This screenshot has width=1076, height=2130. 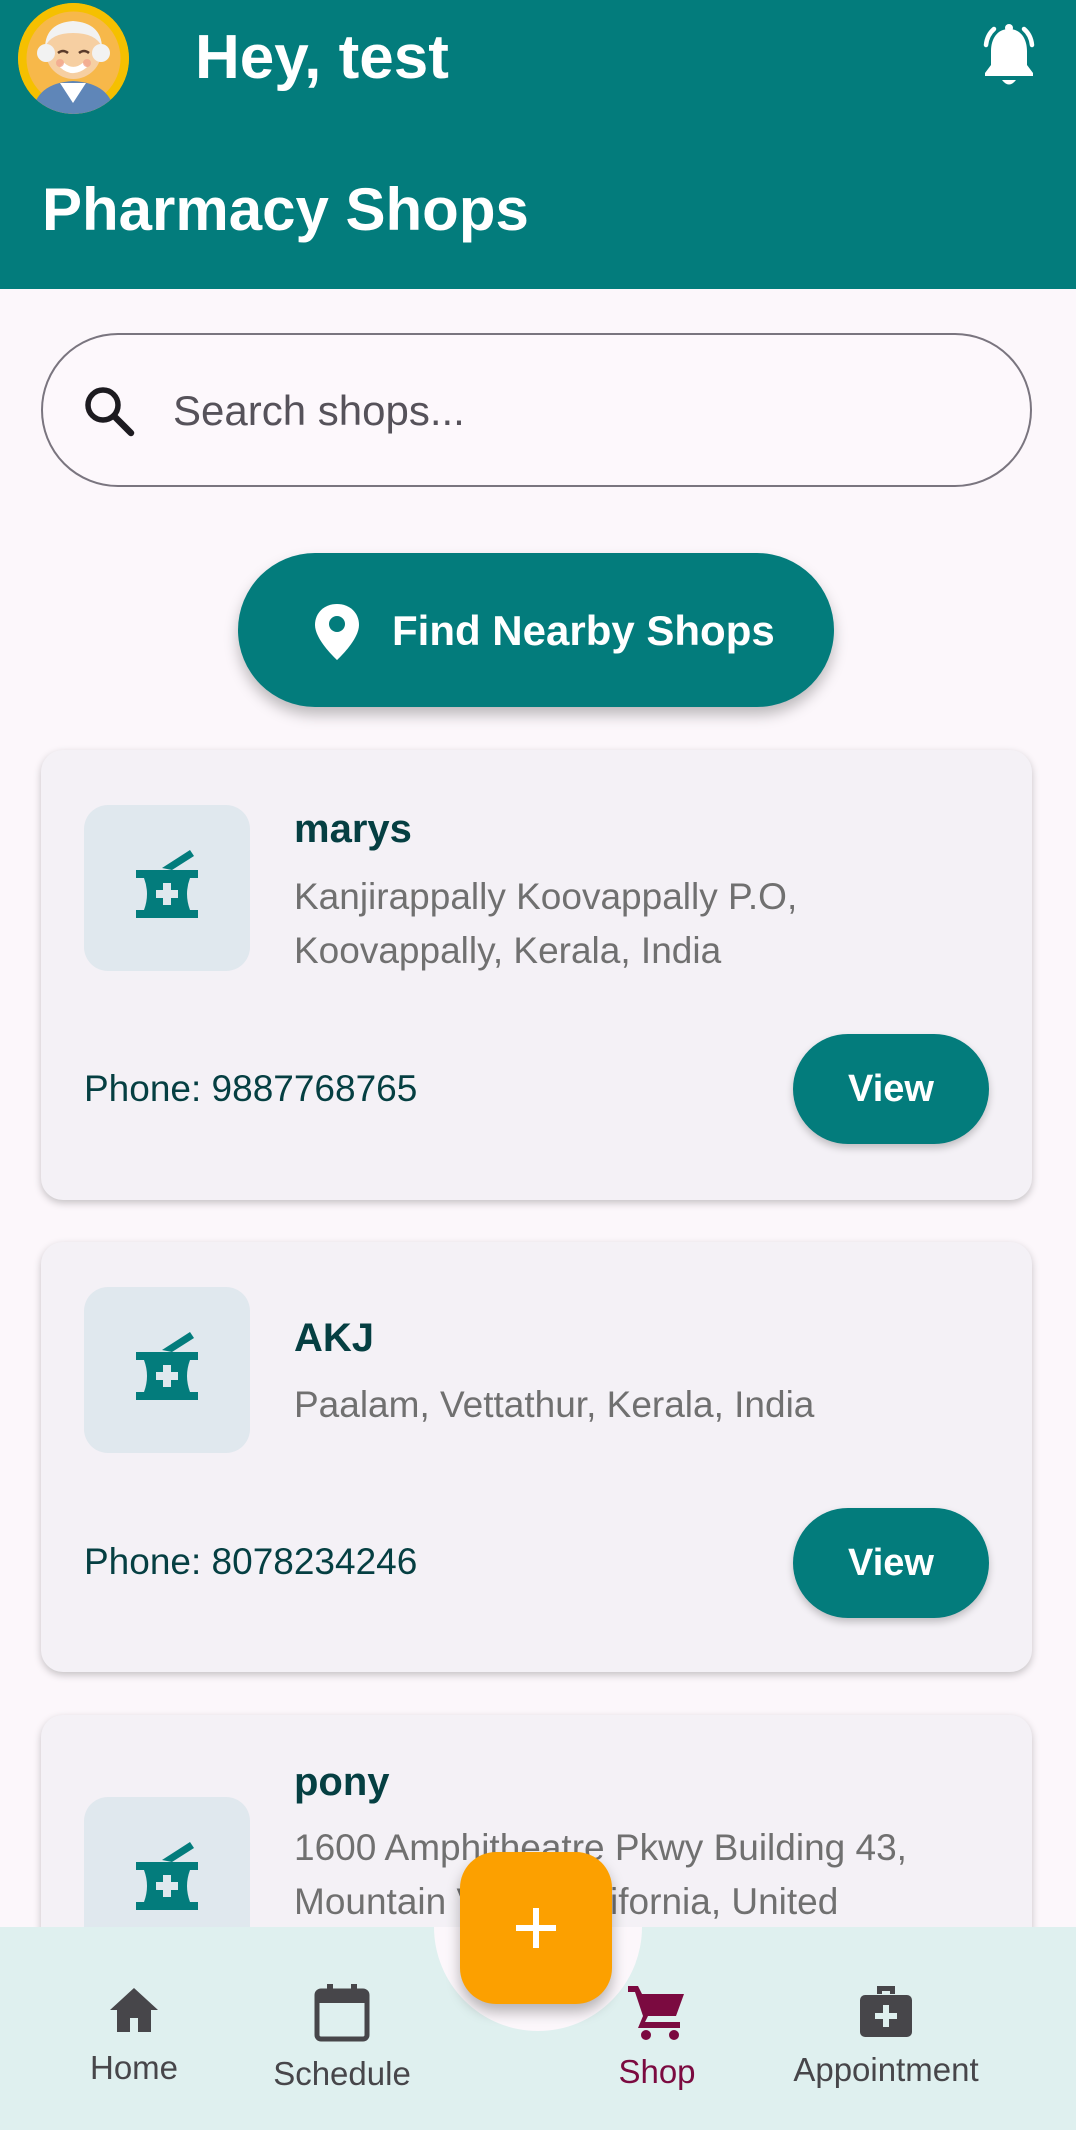 What do you see at coordinates (1009, 58) in the screenshot?
I see `notification-bell-icon` at bounding box center [1009, 58].